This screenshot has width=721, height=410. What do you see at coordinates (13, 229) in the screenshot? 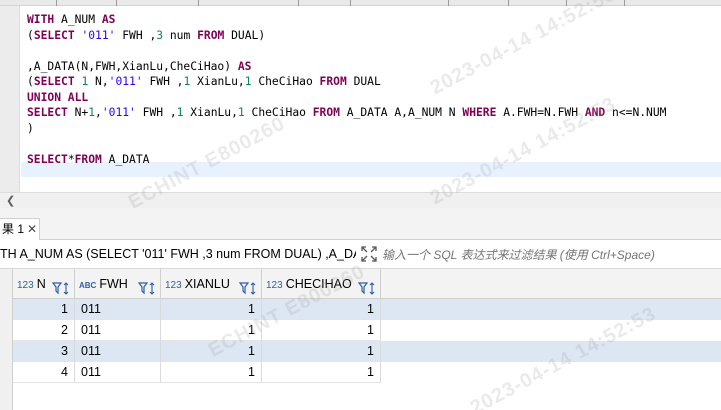
I see `tab-result-label: 果 1` at bounding box center [13, 229].